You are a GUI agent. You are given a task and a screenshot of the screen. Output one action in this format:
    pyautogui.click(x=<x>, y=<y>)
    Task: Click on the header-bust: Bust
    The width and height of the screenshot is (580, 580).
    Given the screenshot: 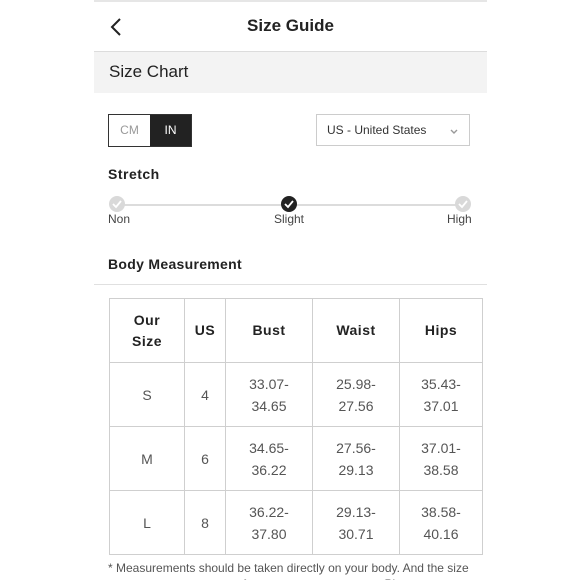 What is the action you would take?
    pyautogui.click(x=269, y=330)
    